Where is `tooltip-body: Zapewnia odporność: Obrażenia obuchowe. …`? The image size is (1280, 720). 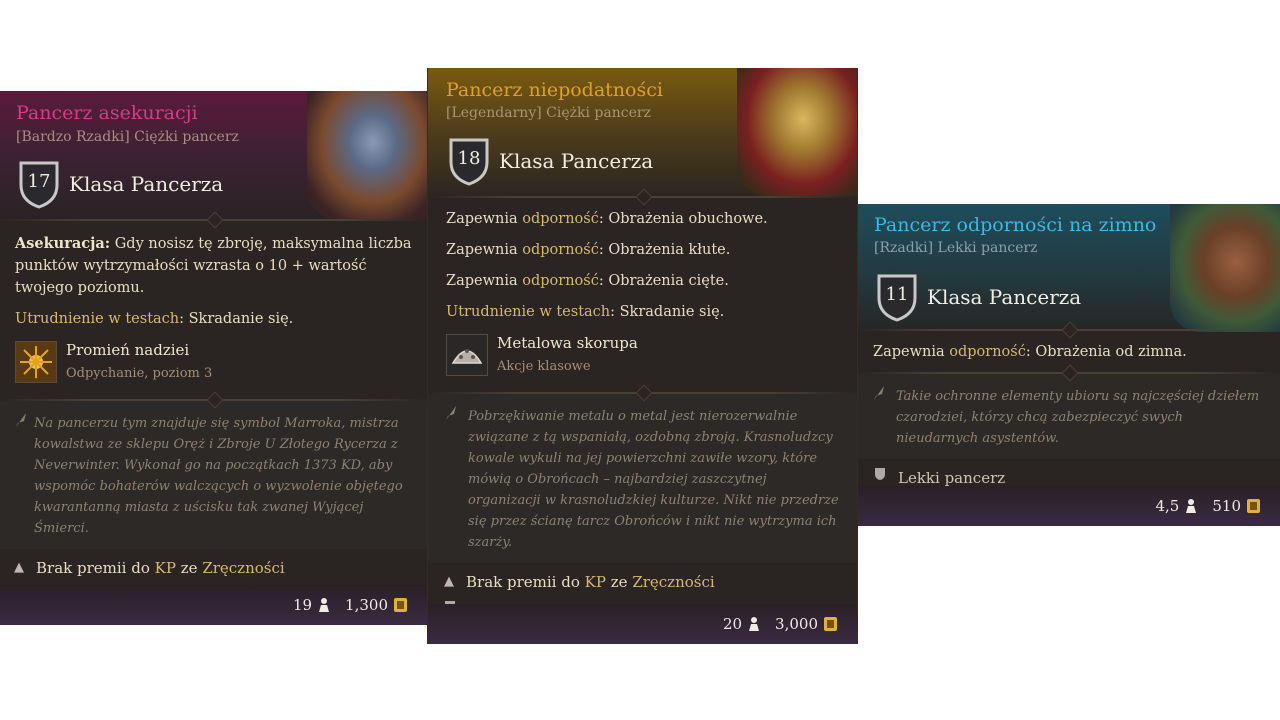 tooltip-body: Zapewnia odporność: Obrażenia obuchowe. … is located at coordinates (642, 288).